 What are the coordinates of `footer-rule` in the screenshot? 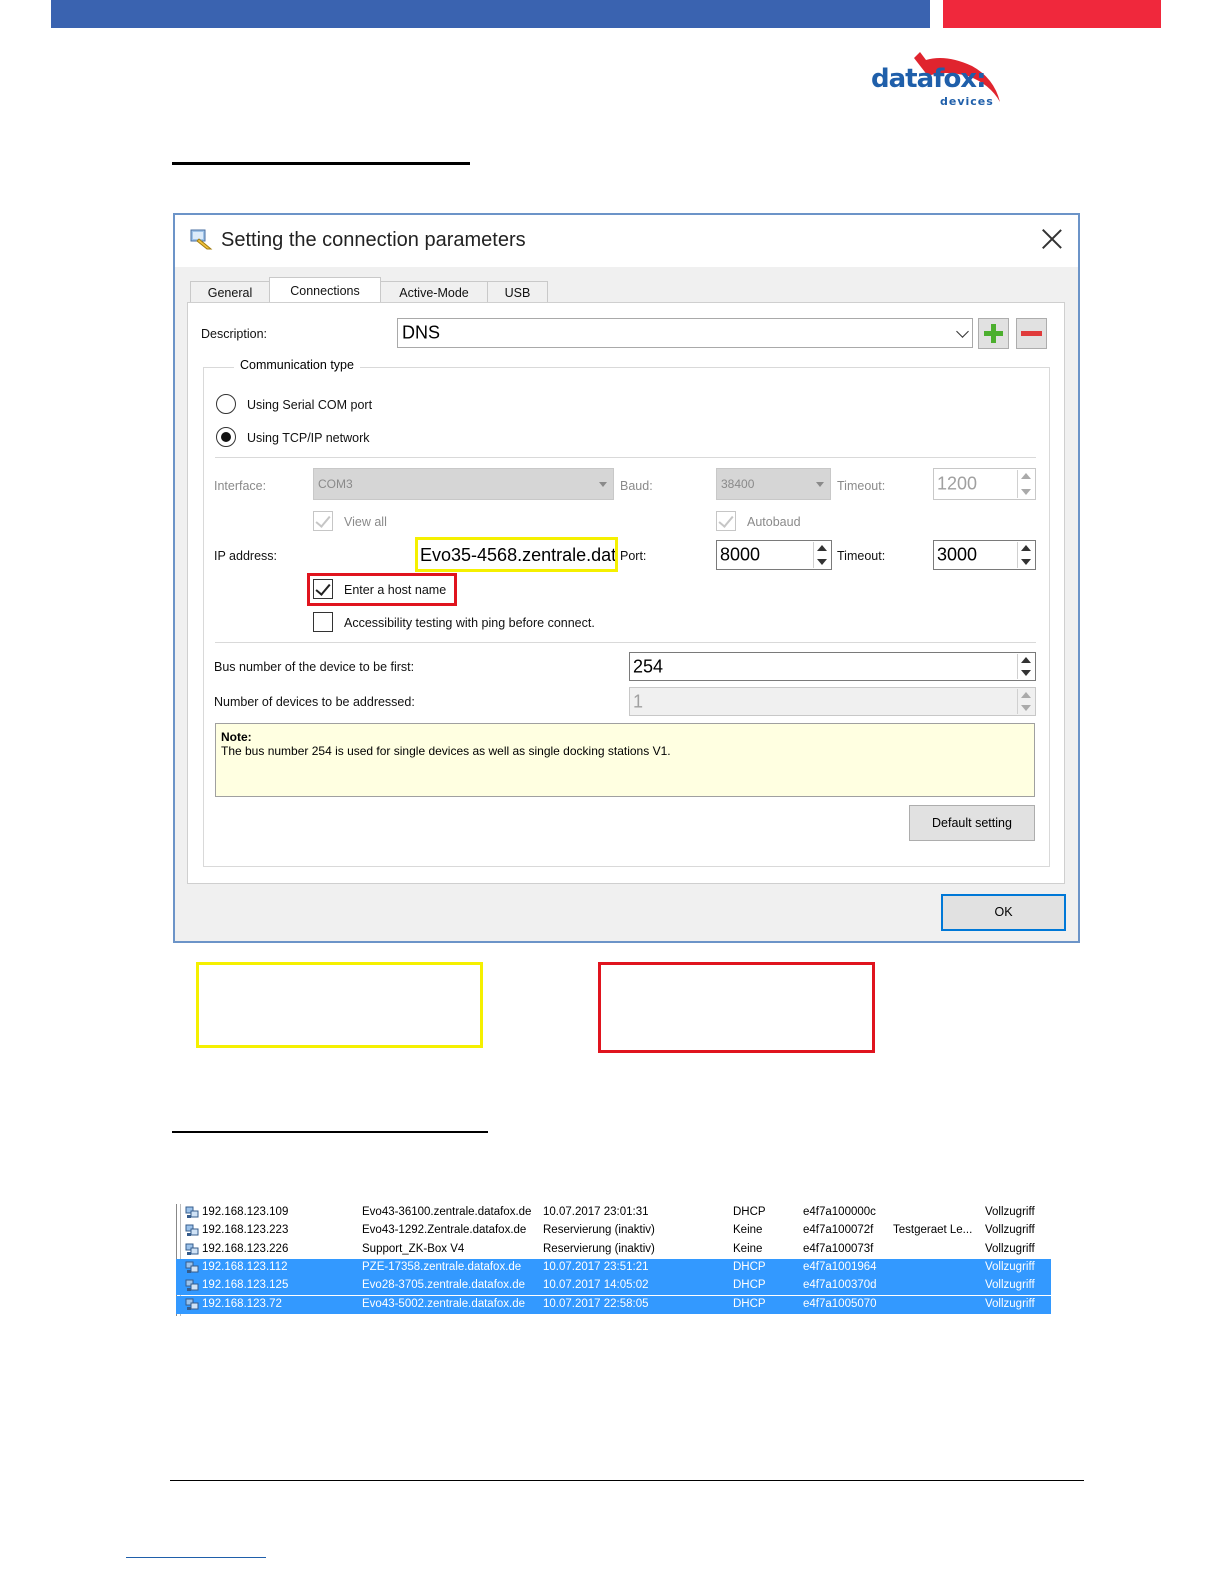 It's located at (627, 1480).